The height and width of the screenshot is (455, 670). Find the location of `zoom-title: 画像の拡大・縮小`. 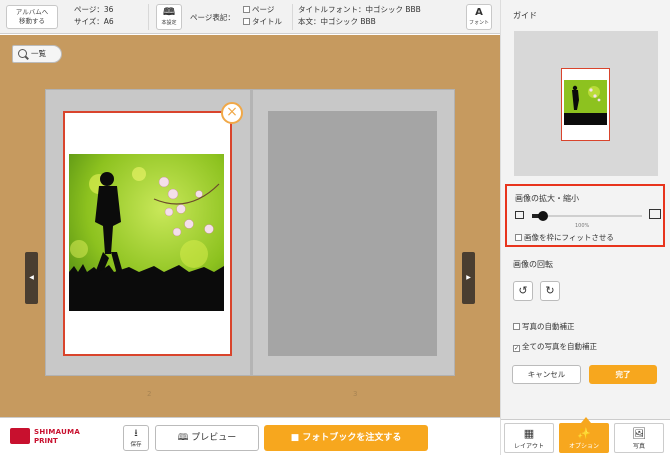

zoom-title: 画像の拡大・縮小 is located at coordinates (547, 198).